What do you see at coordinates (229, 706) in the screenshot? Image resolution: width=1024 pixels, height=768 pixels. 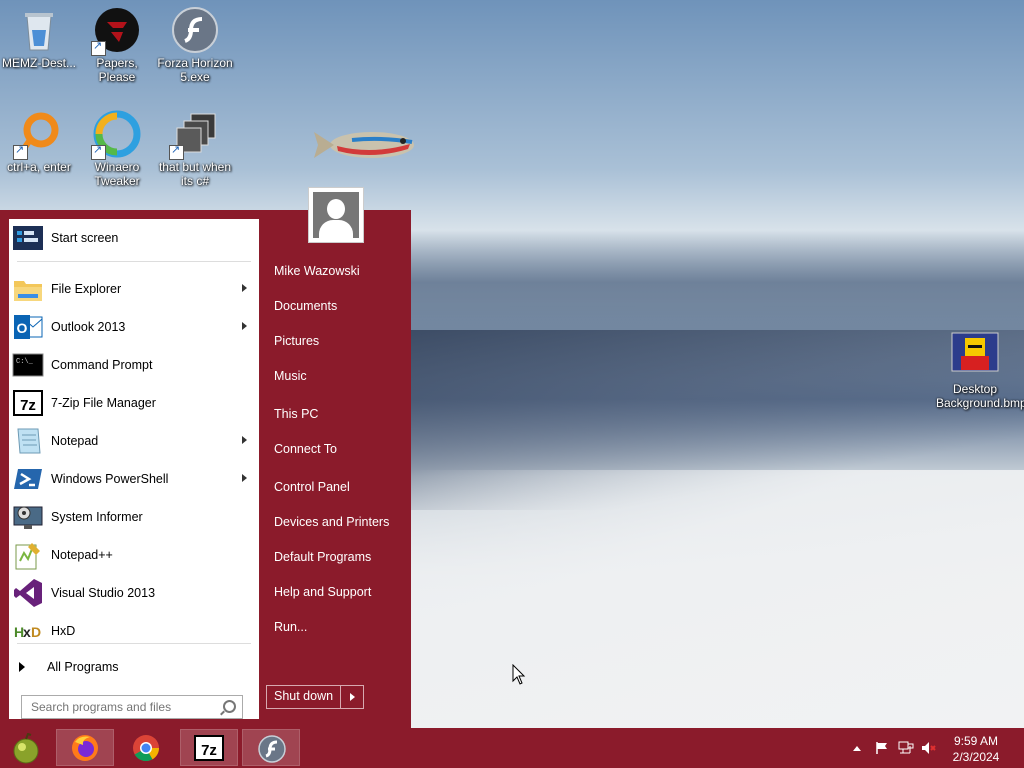 I see `search-icon` at bounding box center [229, 706].